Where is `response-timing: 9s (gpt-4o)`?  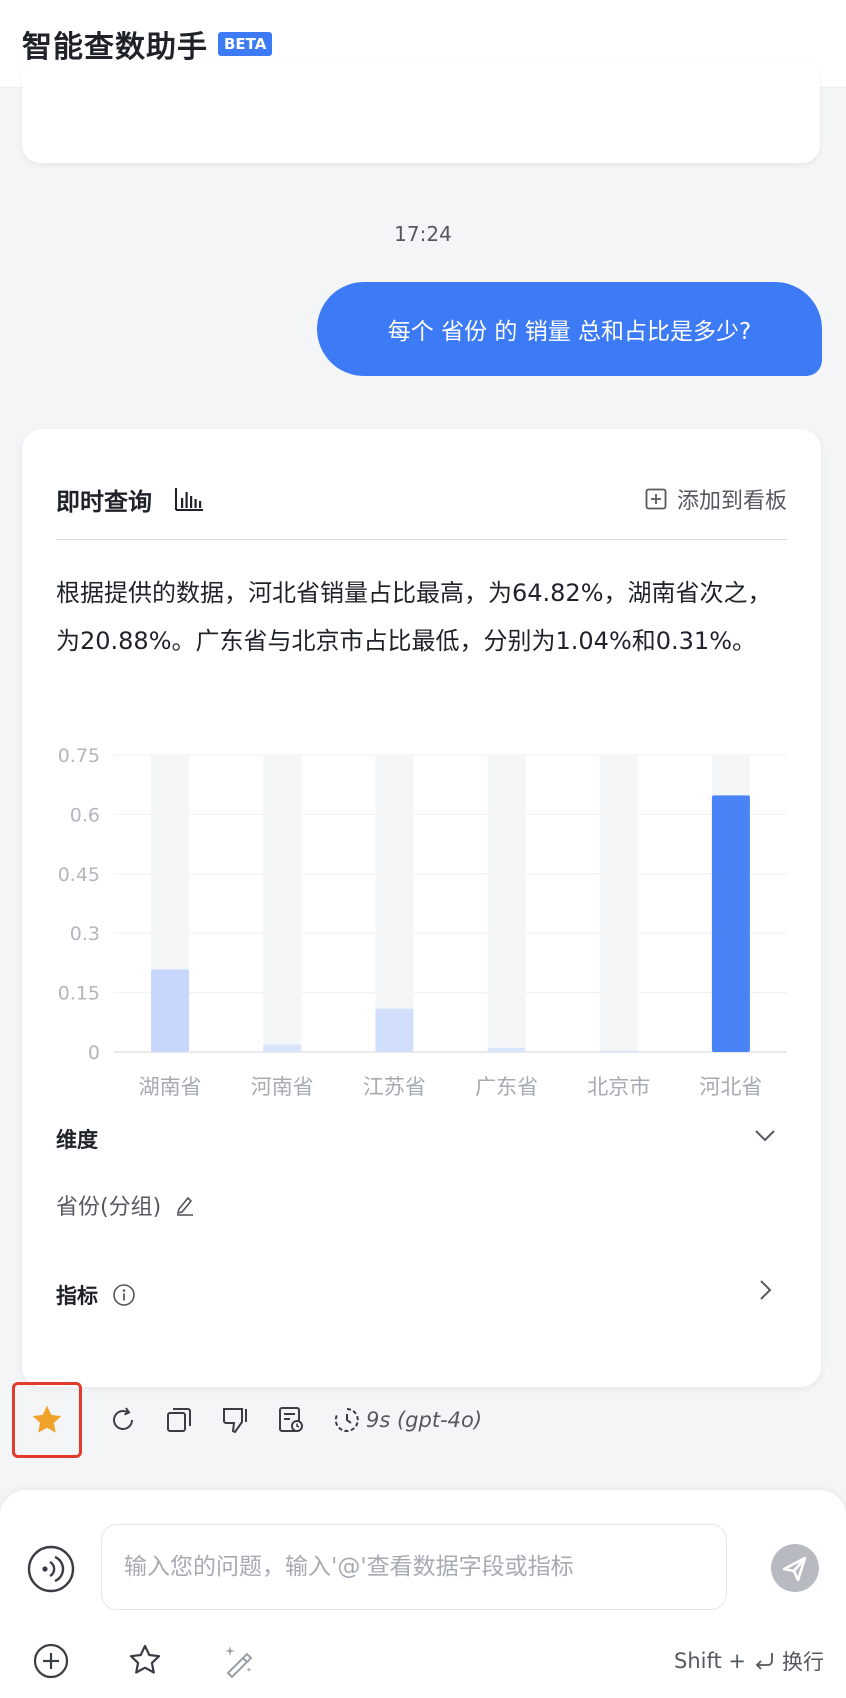
response-timing: 9s (gpt-4o) is located at coordinates (424, 1420).